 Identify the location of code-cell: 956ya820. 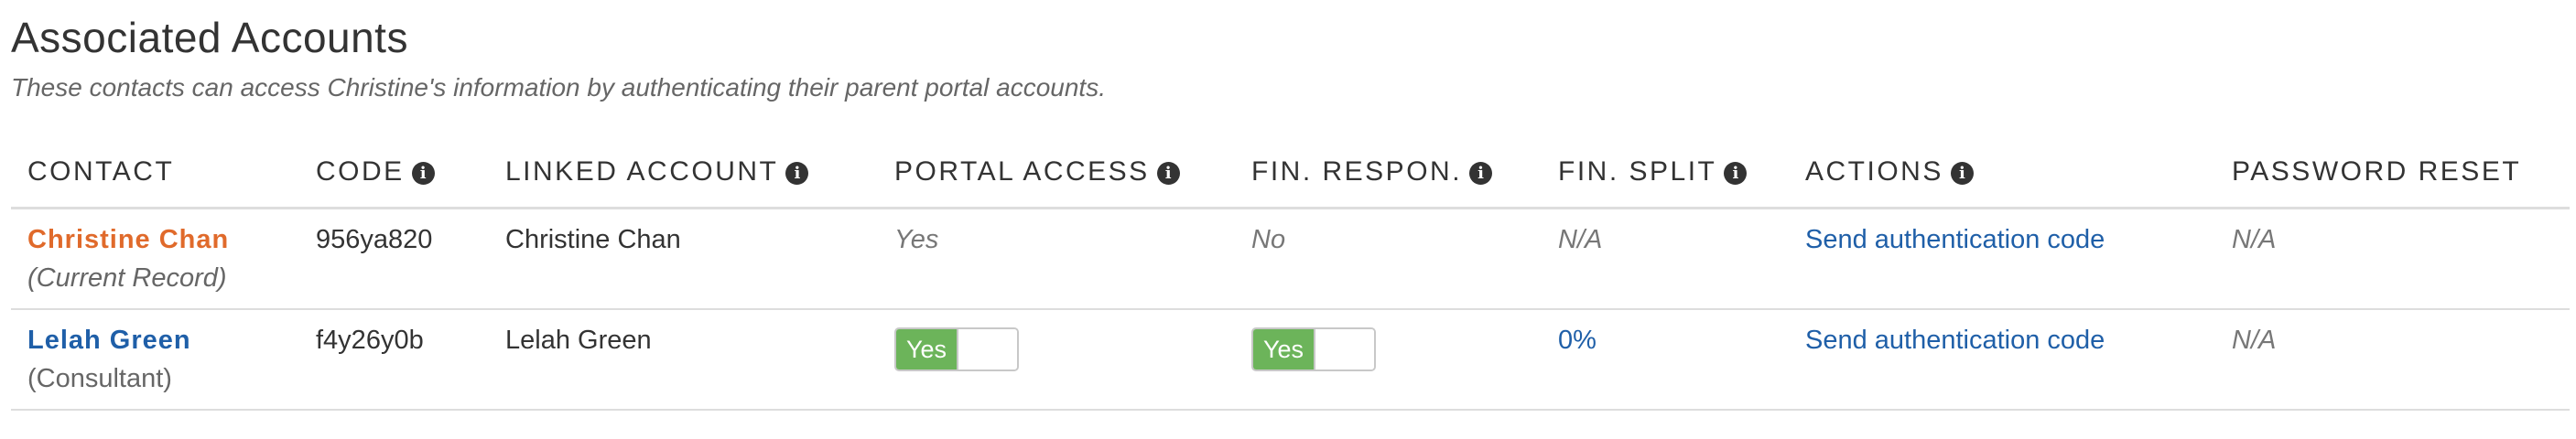
(394, 259).